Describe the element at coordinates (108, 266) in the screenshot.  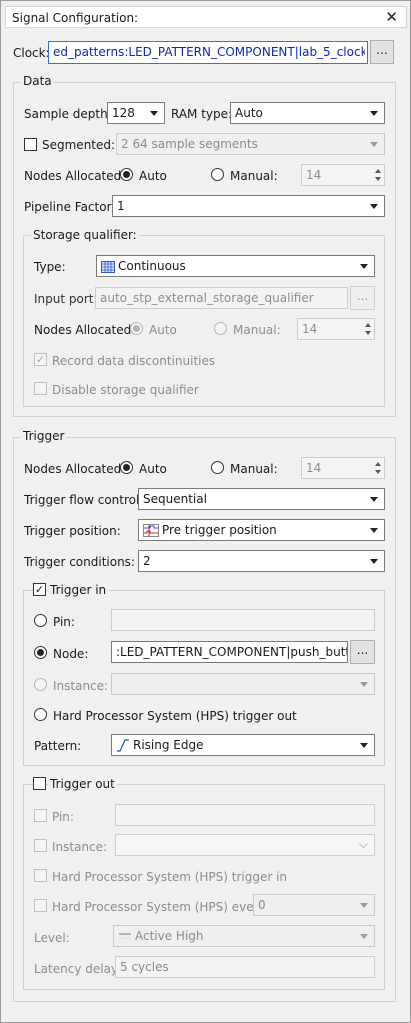
I see `continuous-icon` at that location.